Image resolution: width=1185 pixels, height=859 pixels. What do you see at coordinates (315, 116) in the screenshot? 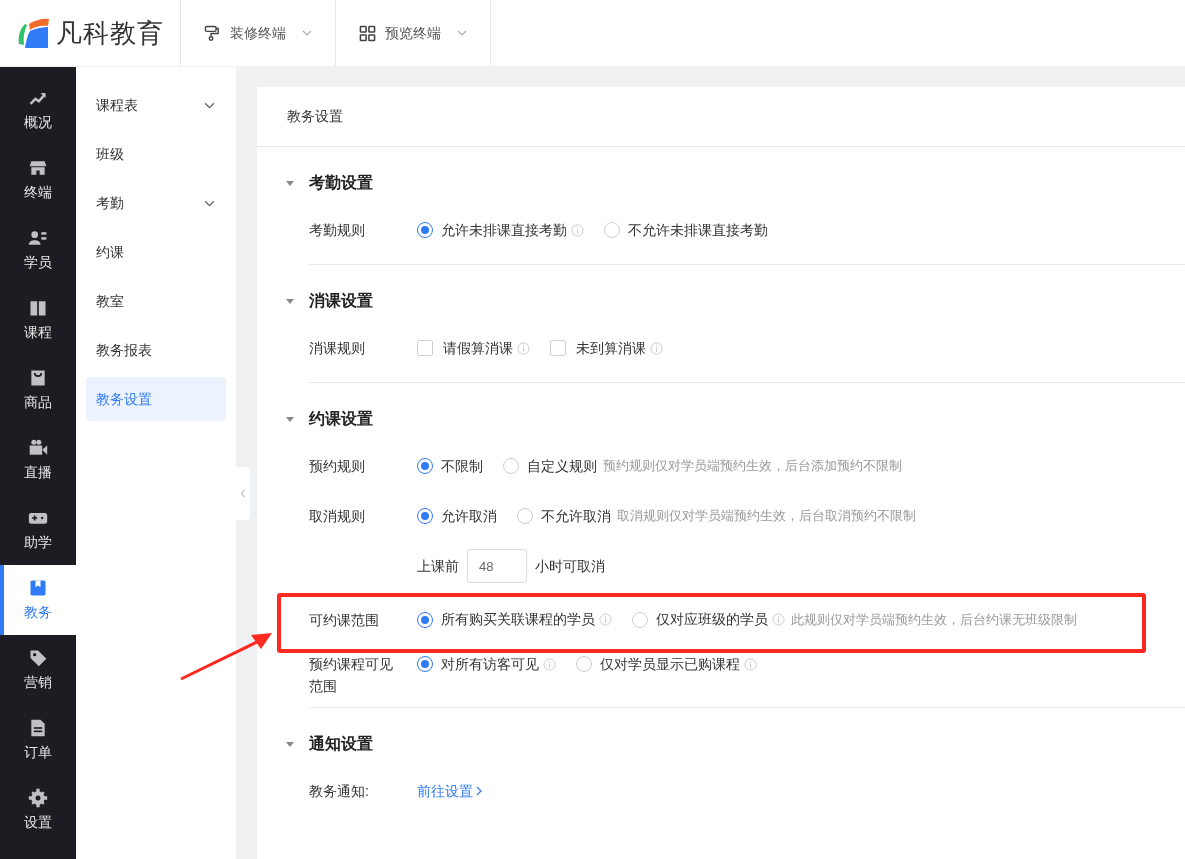
I see `page-title: 教务设置` at bounding box center [315, 116].